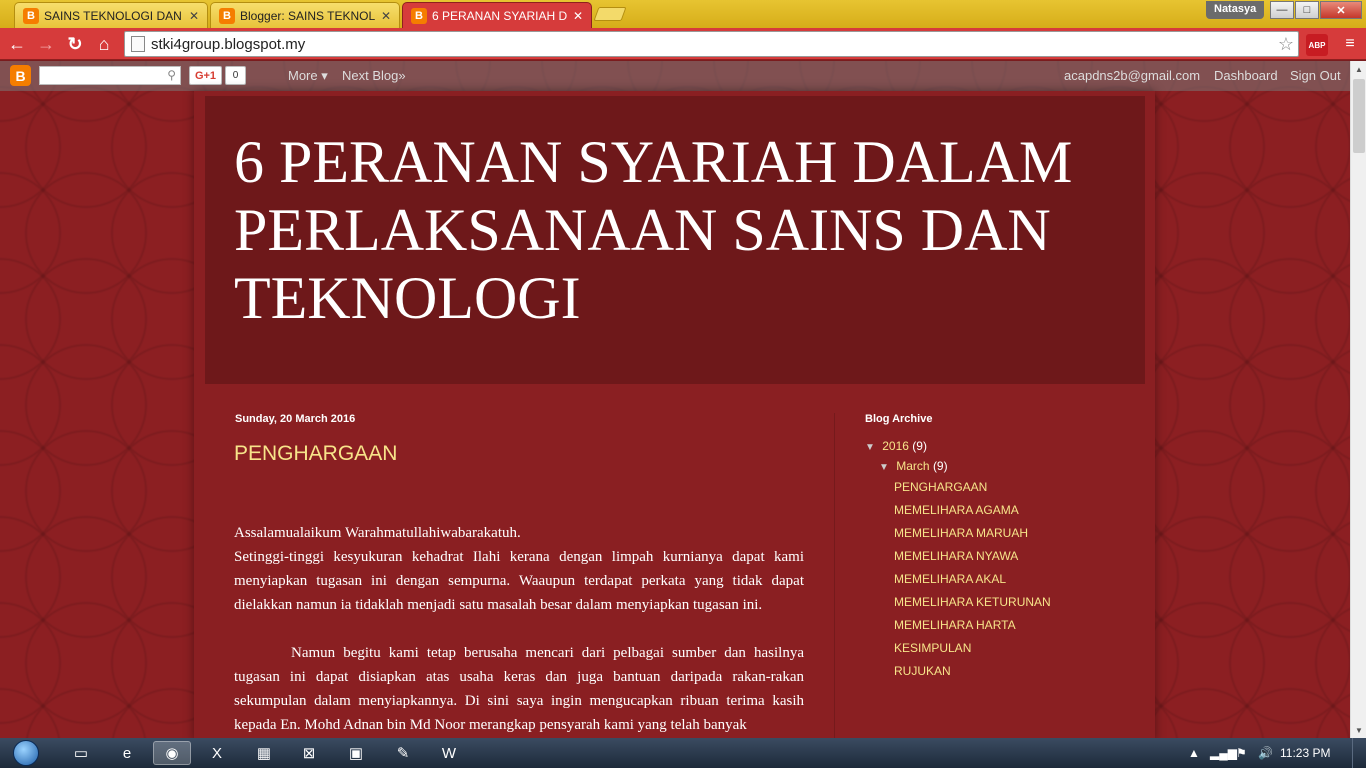 Image resolution: width=1366 pixels, height=768 pixels. Describe the element at coordinates (309, 753) in the screenshot. I see `xampp-icon: ⊠` at that location.